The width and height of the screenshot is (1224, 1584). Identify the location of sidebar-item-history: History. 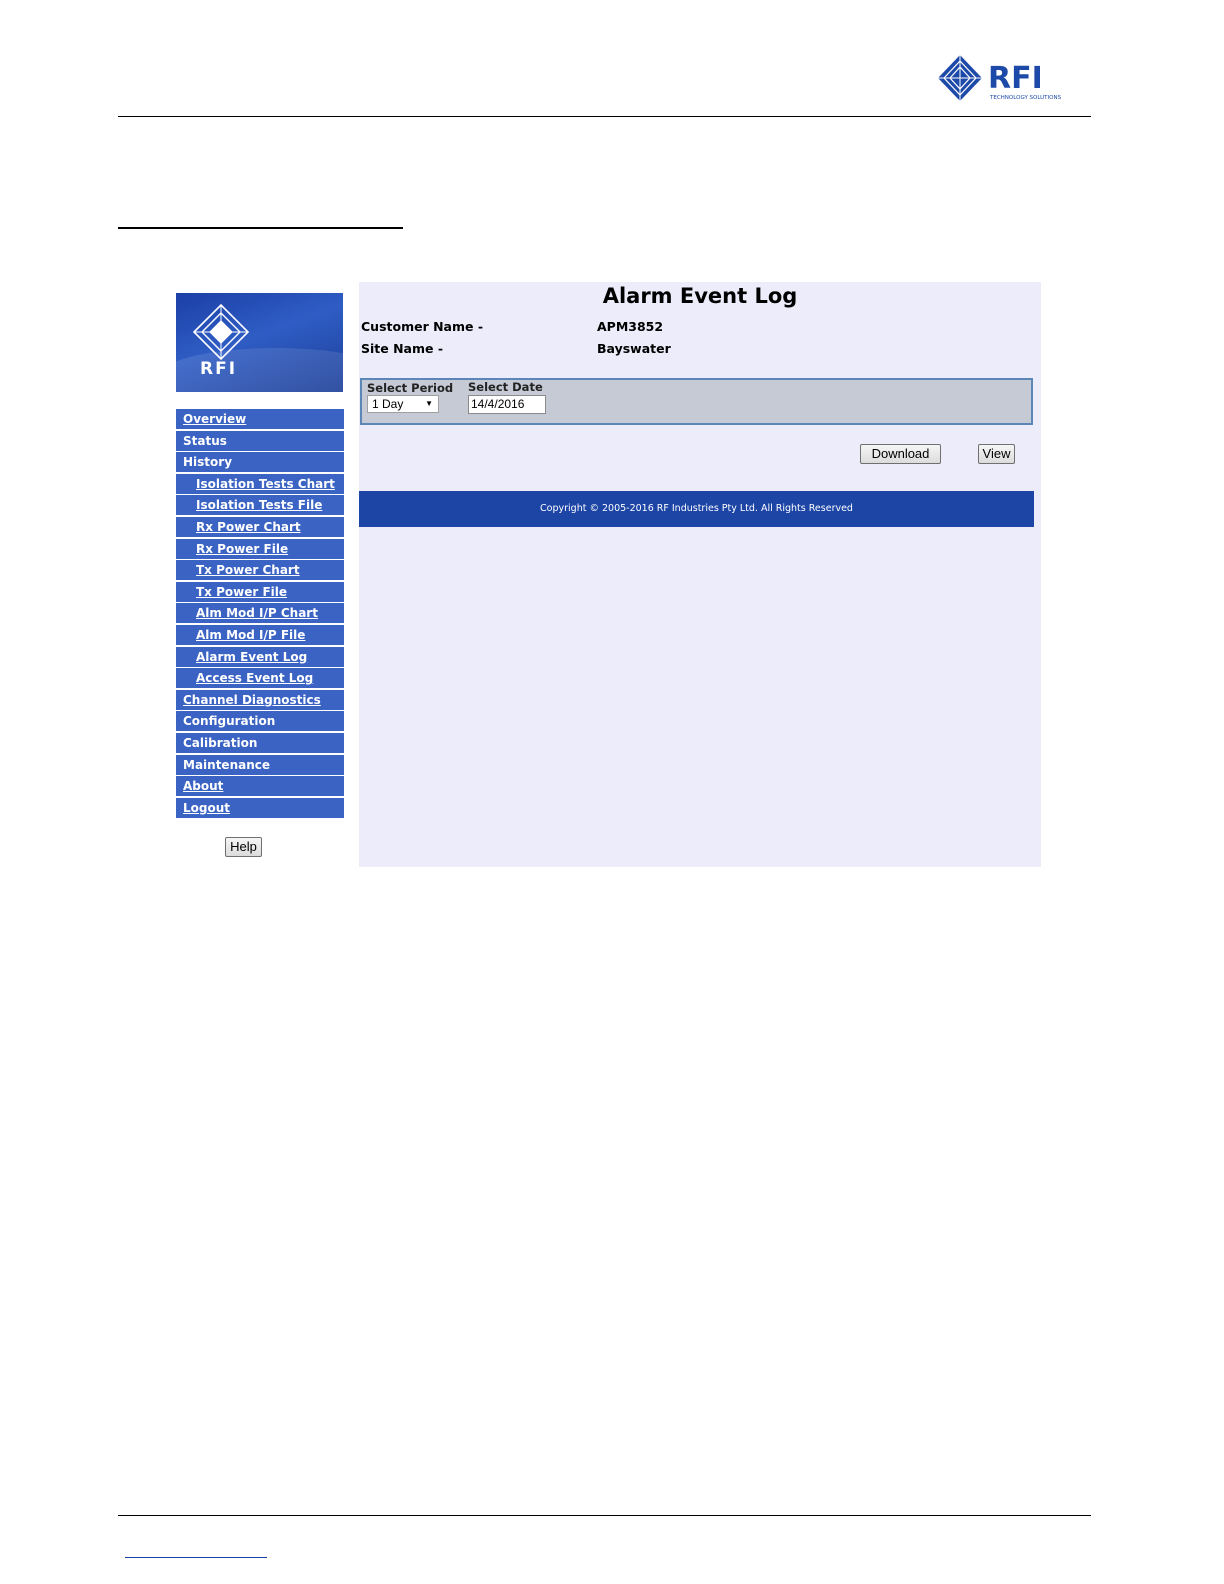
(260, 462).